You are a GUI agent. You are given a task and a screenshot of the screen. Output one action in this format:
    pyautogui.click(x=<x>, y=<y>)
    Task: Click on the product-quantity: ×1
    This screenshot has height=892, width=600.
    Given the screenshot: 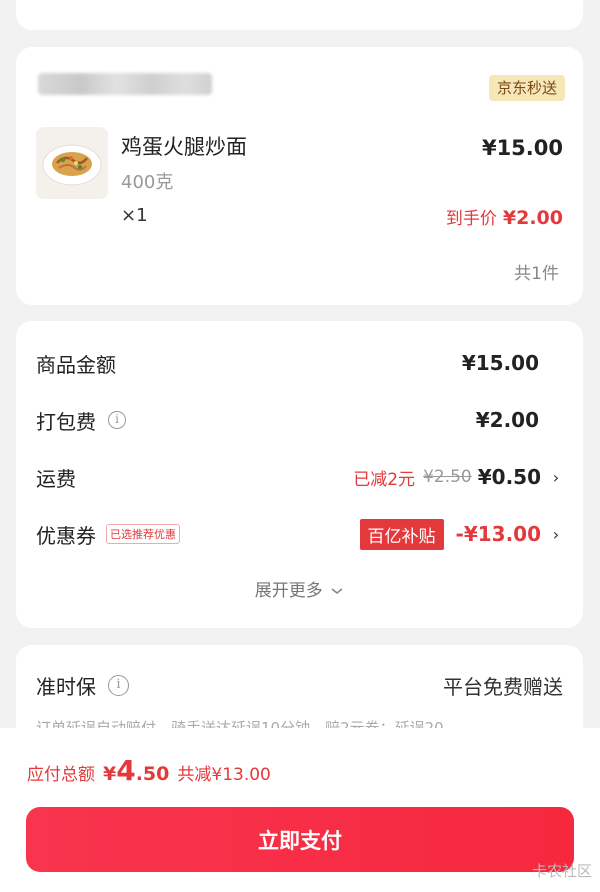 What is the action you would take?
    pyautogui.click(x=134, y=215)
    